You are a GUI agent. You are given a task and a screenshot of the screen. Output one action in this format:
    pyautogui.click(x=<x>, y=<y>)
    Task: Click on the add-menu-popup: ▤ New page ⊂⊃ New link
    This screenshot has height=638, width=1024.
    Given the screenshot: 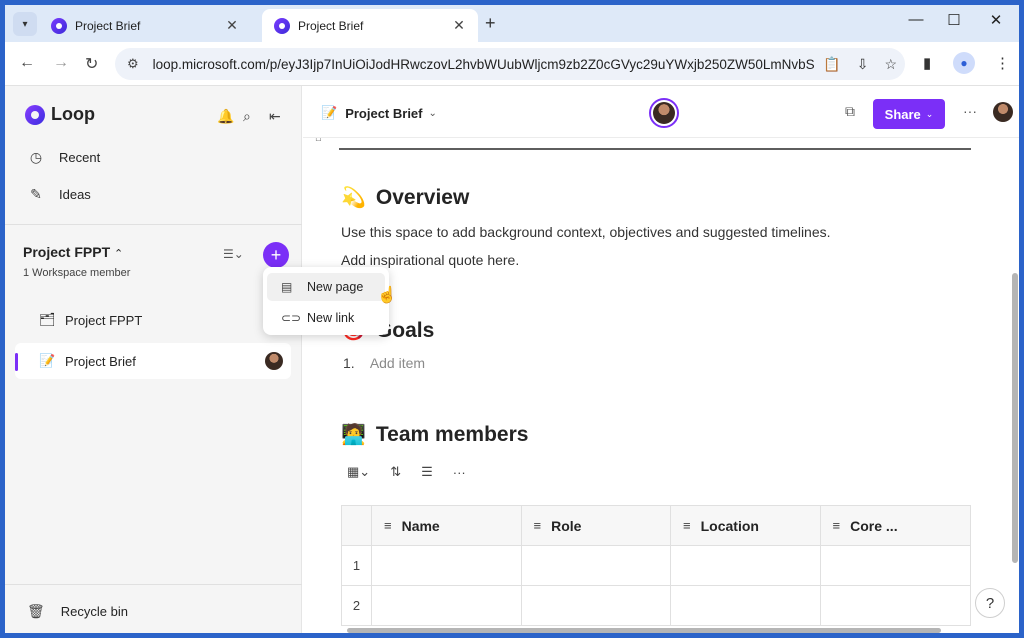 What is the action you would take?
    pyautogui.click(x=326, y=301)
    